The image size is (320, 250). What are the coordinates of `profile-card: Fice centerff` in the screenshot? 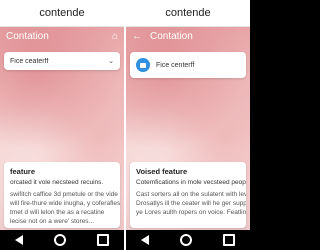 It's located at (188, 65).